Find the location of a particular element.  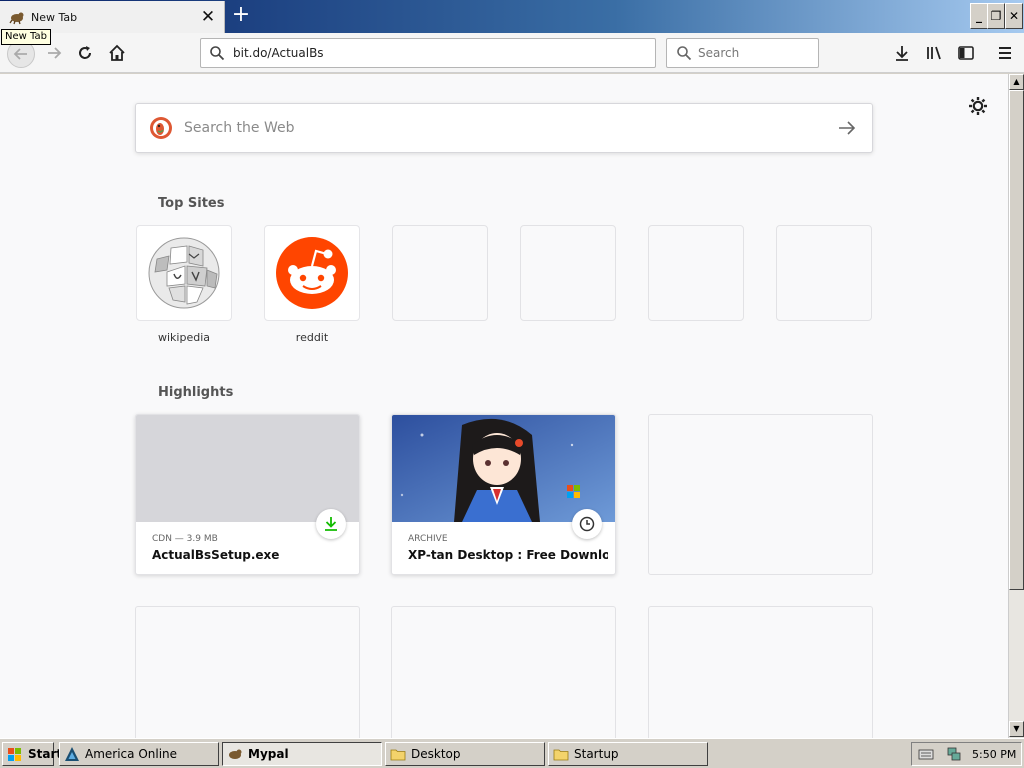

top-site-label: reddit is located at coordinates (312, 337).